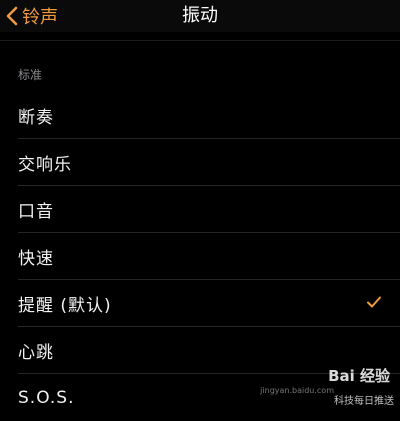  Describe the element at coordinates (200, 162) in the screenshot. I see `list-item: 交响乐` at that location.